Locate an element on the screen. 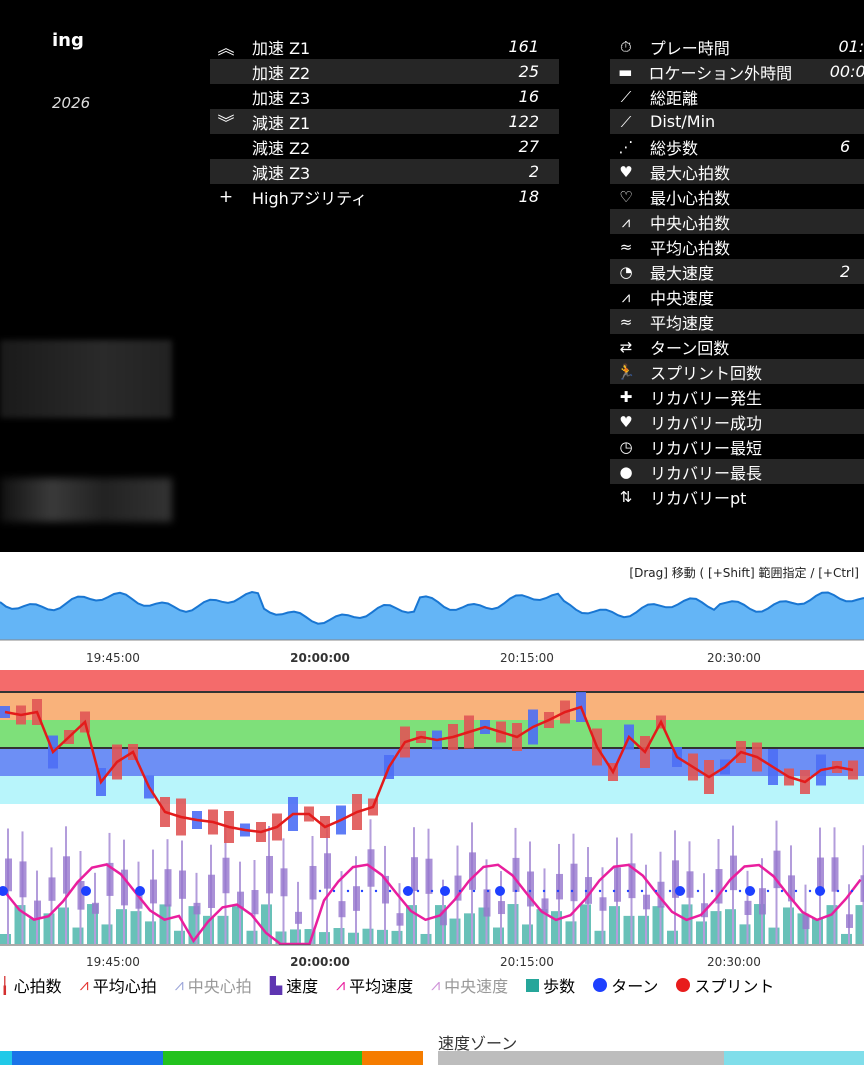  plus-icon: + is located at coordinates (226, 196).